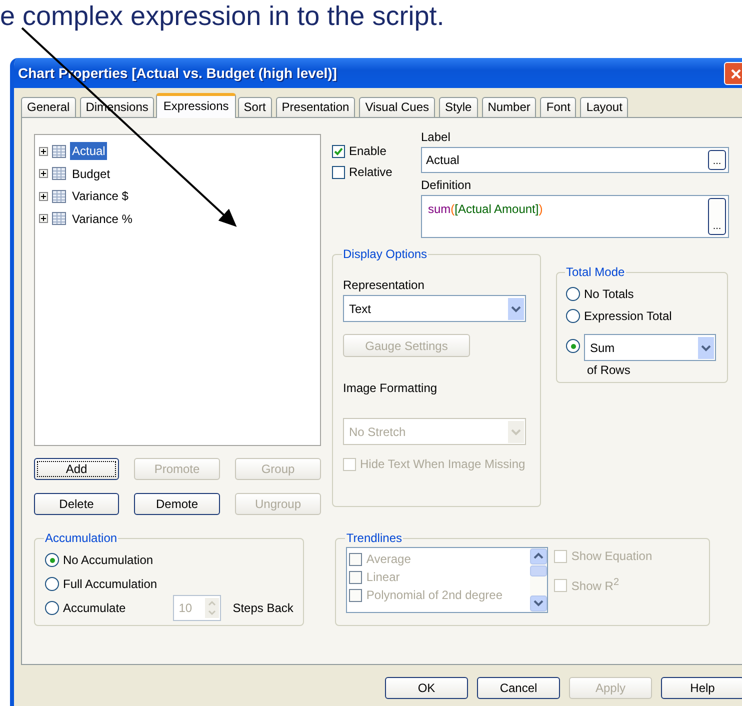 The image size is (742, 706). Describe the element at coordinates (385, 254) in the screenshot. I see `group-title: Display Options` at that location.